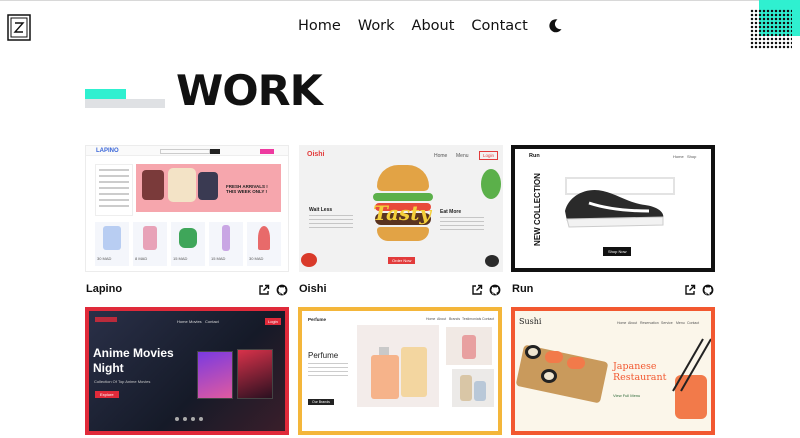  I want to click on lapino-search-button, so click(215, 151).